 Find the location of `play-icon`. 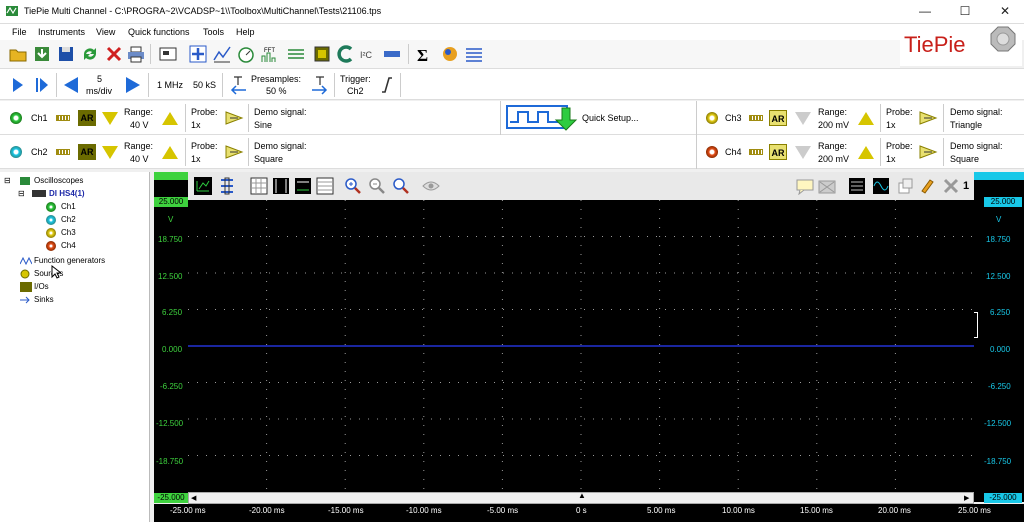

play-icon is located at coordinates (18, 85).